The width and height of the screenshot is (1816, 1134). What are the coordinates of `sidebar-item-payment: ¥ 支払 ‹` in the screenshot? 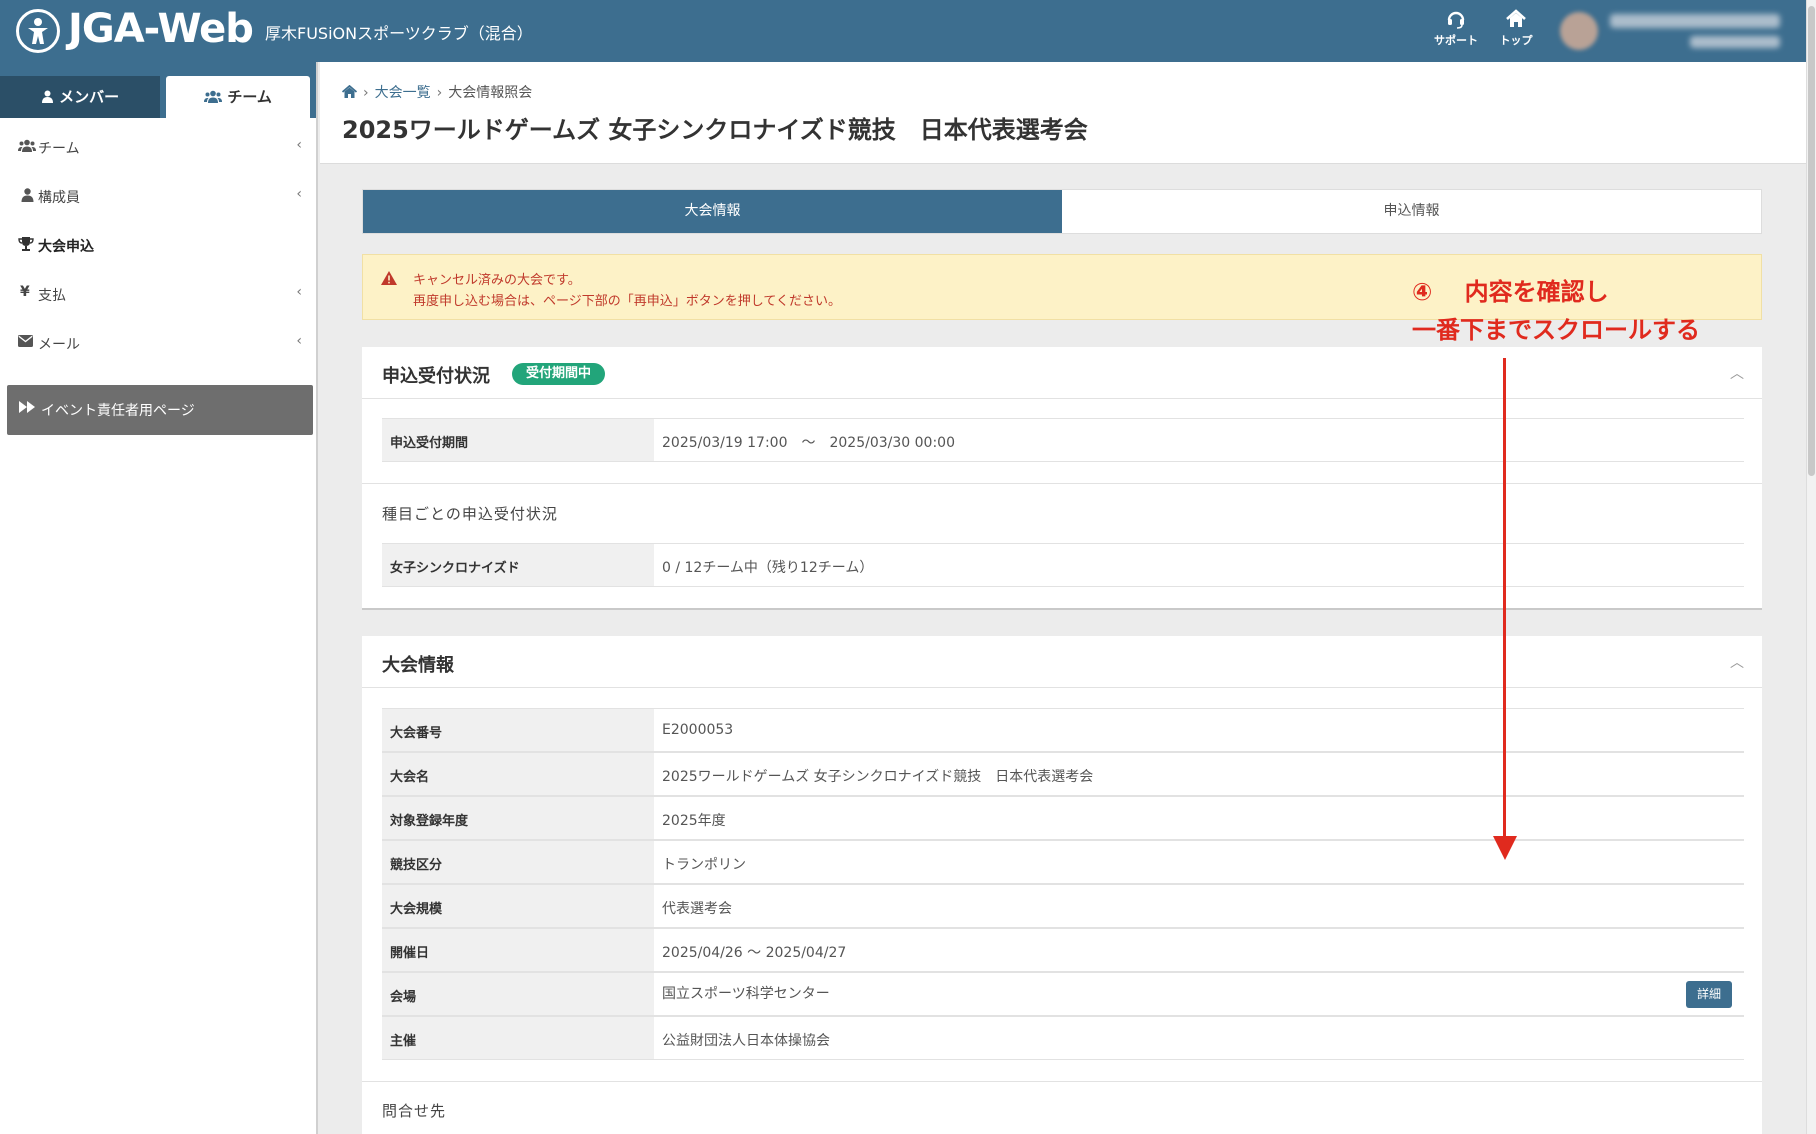 It's located at (158, 295).